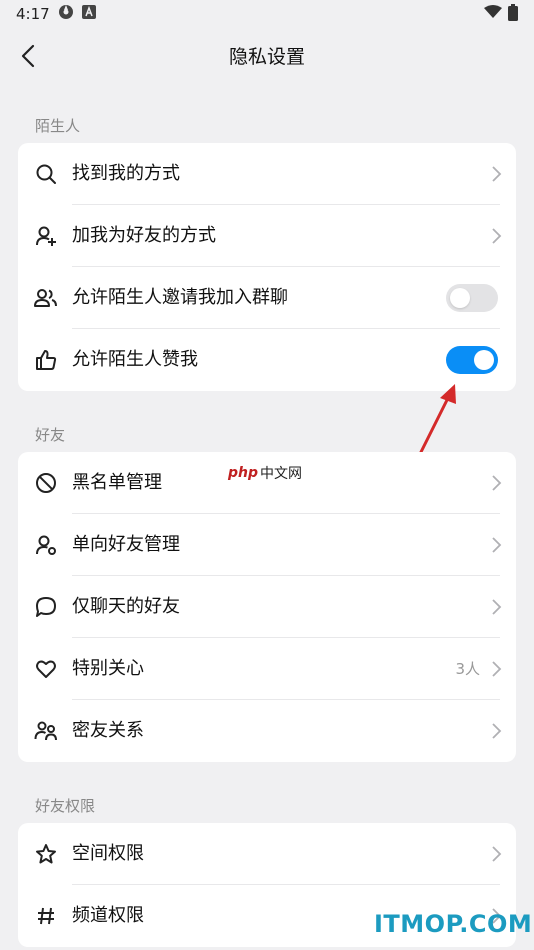  I want to click on app-notification-icon, so click(88, 14).